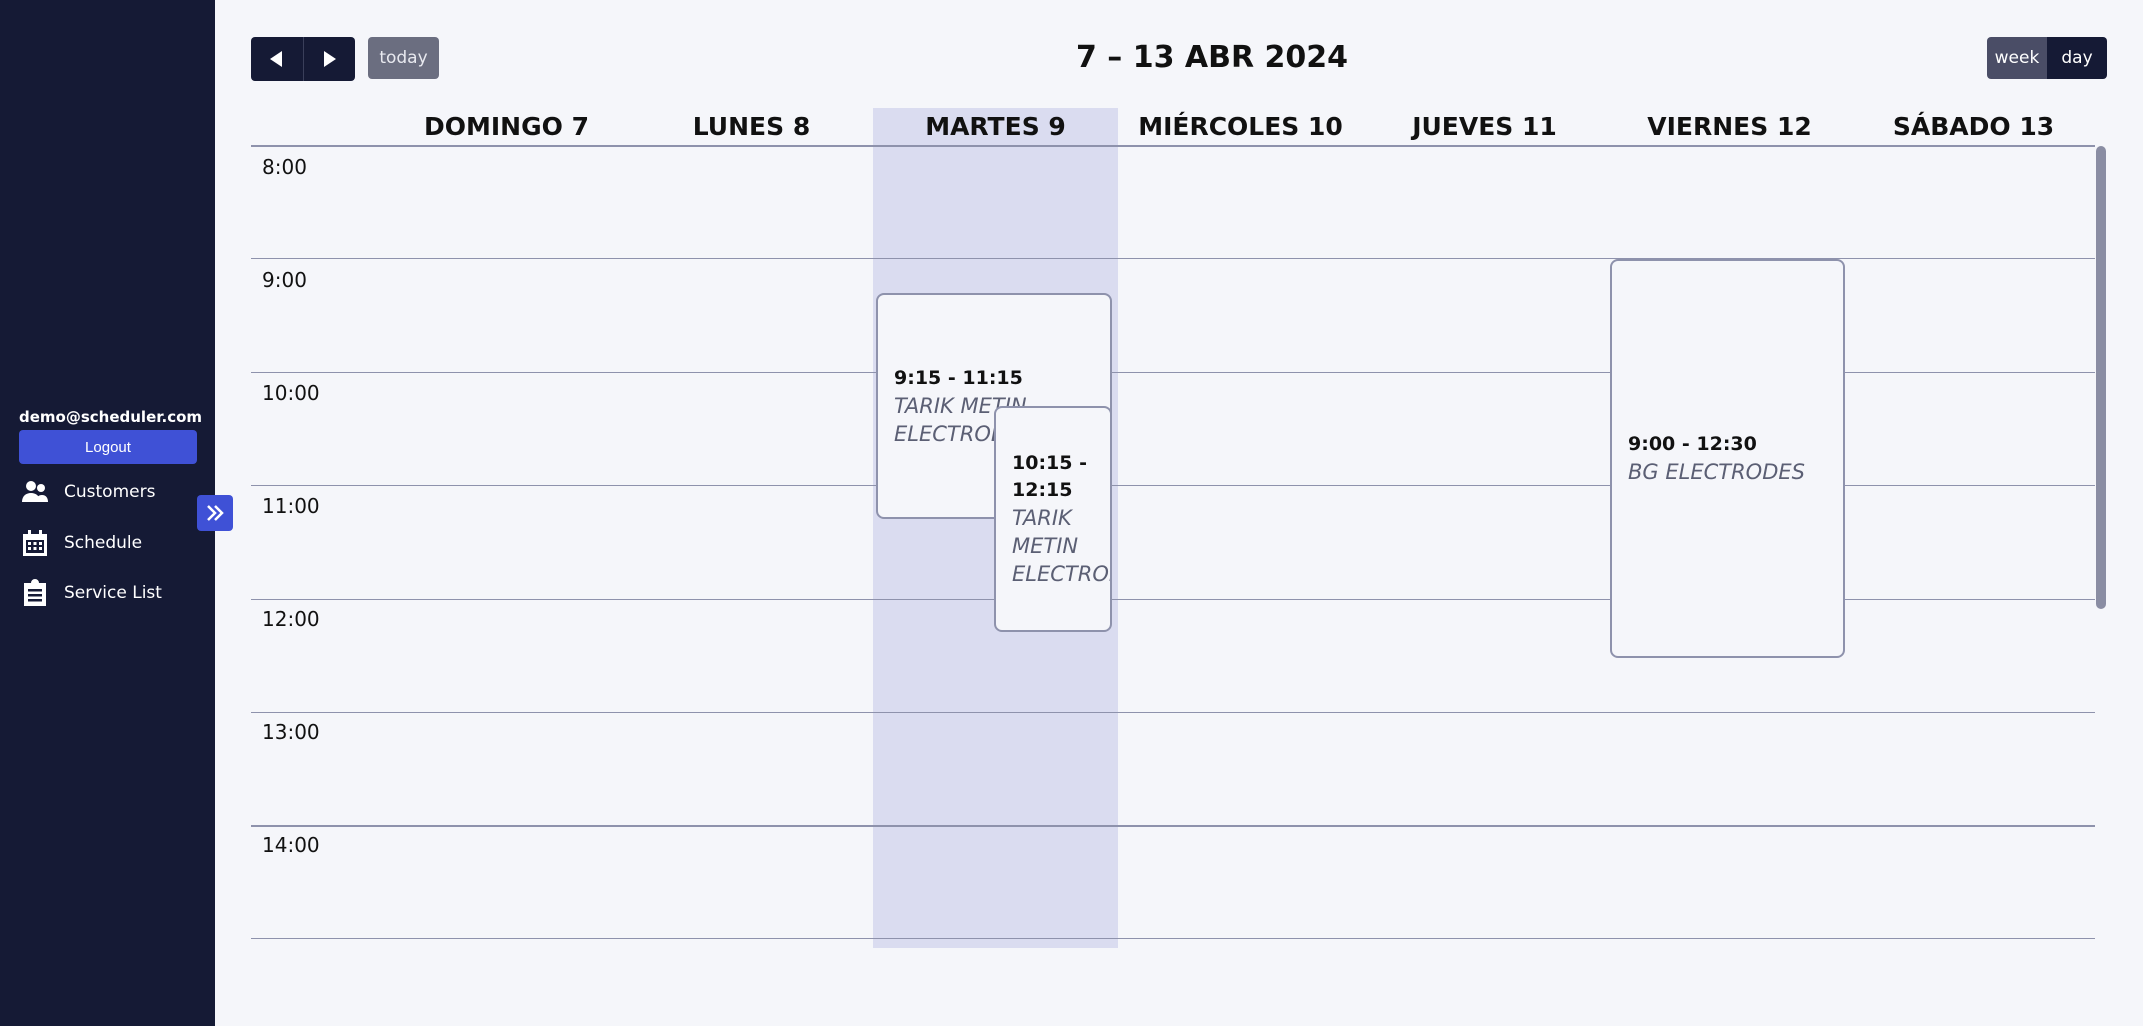 Image resolution: width=2143 pixels, height=1026 pixels. Describe the element at coordinates (1049, 476) in the screenshot. I see `event-time: 10:15 - 12:15` at that location.